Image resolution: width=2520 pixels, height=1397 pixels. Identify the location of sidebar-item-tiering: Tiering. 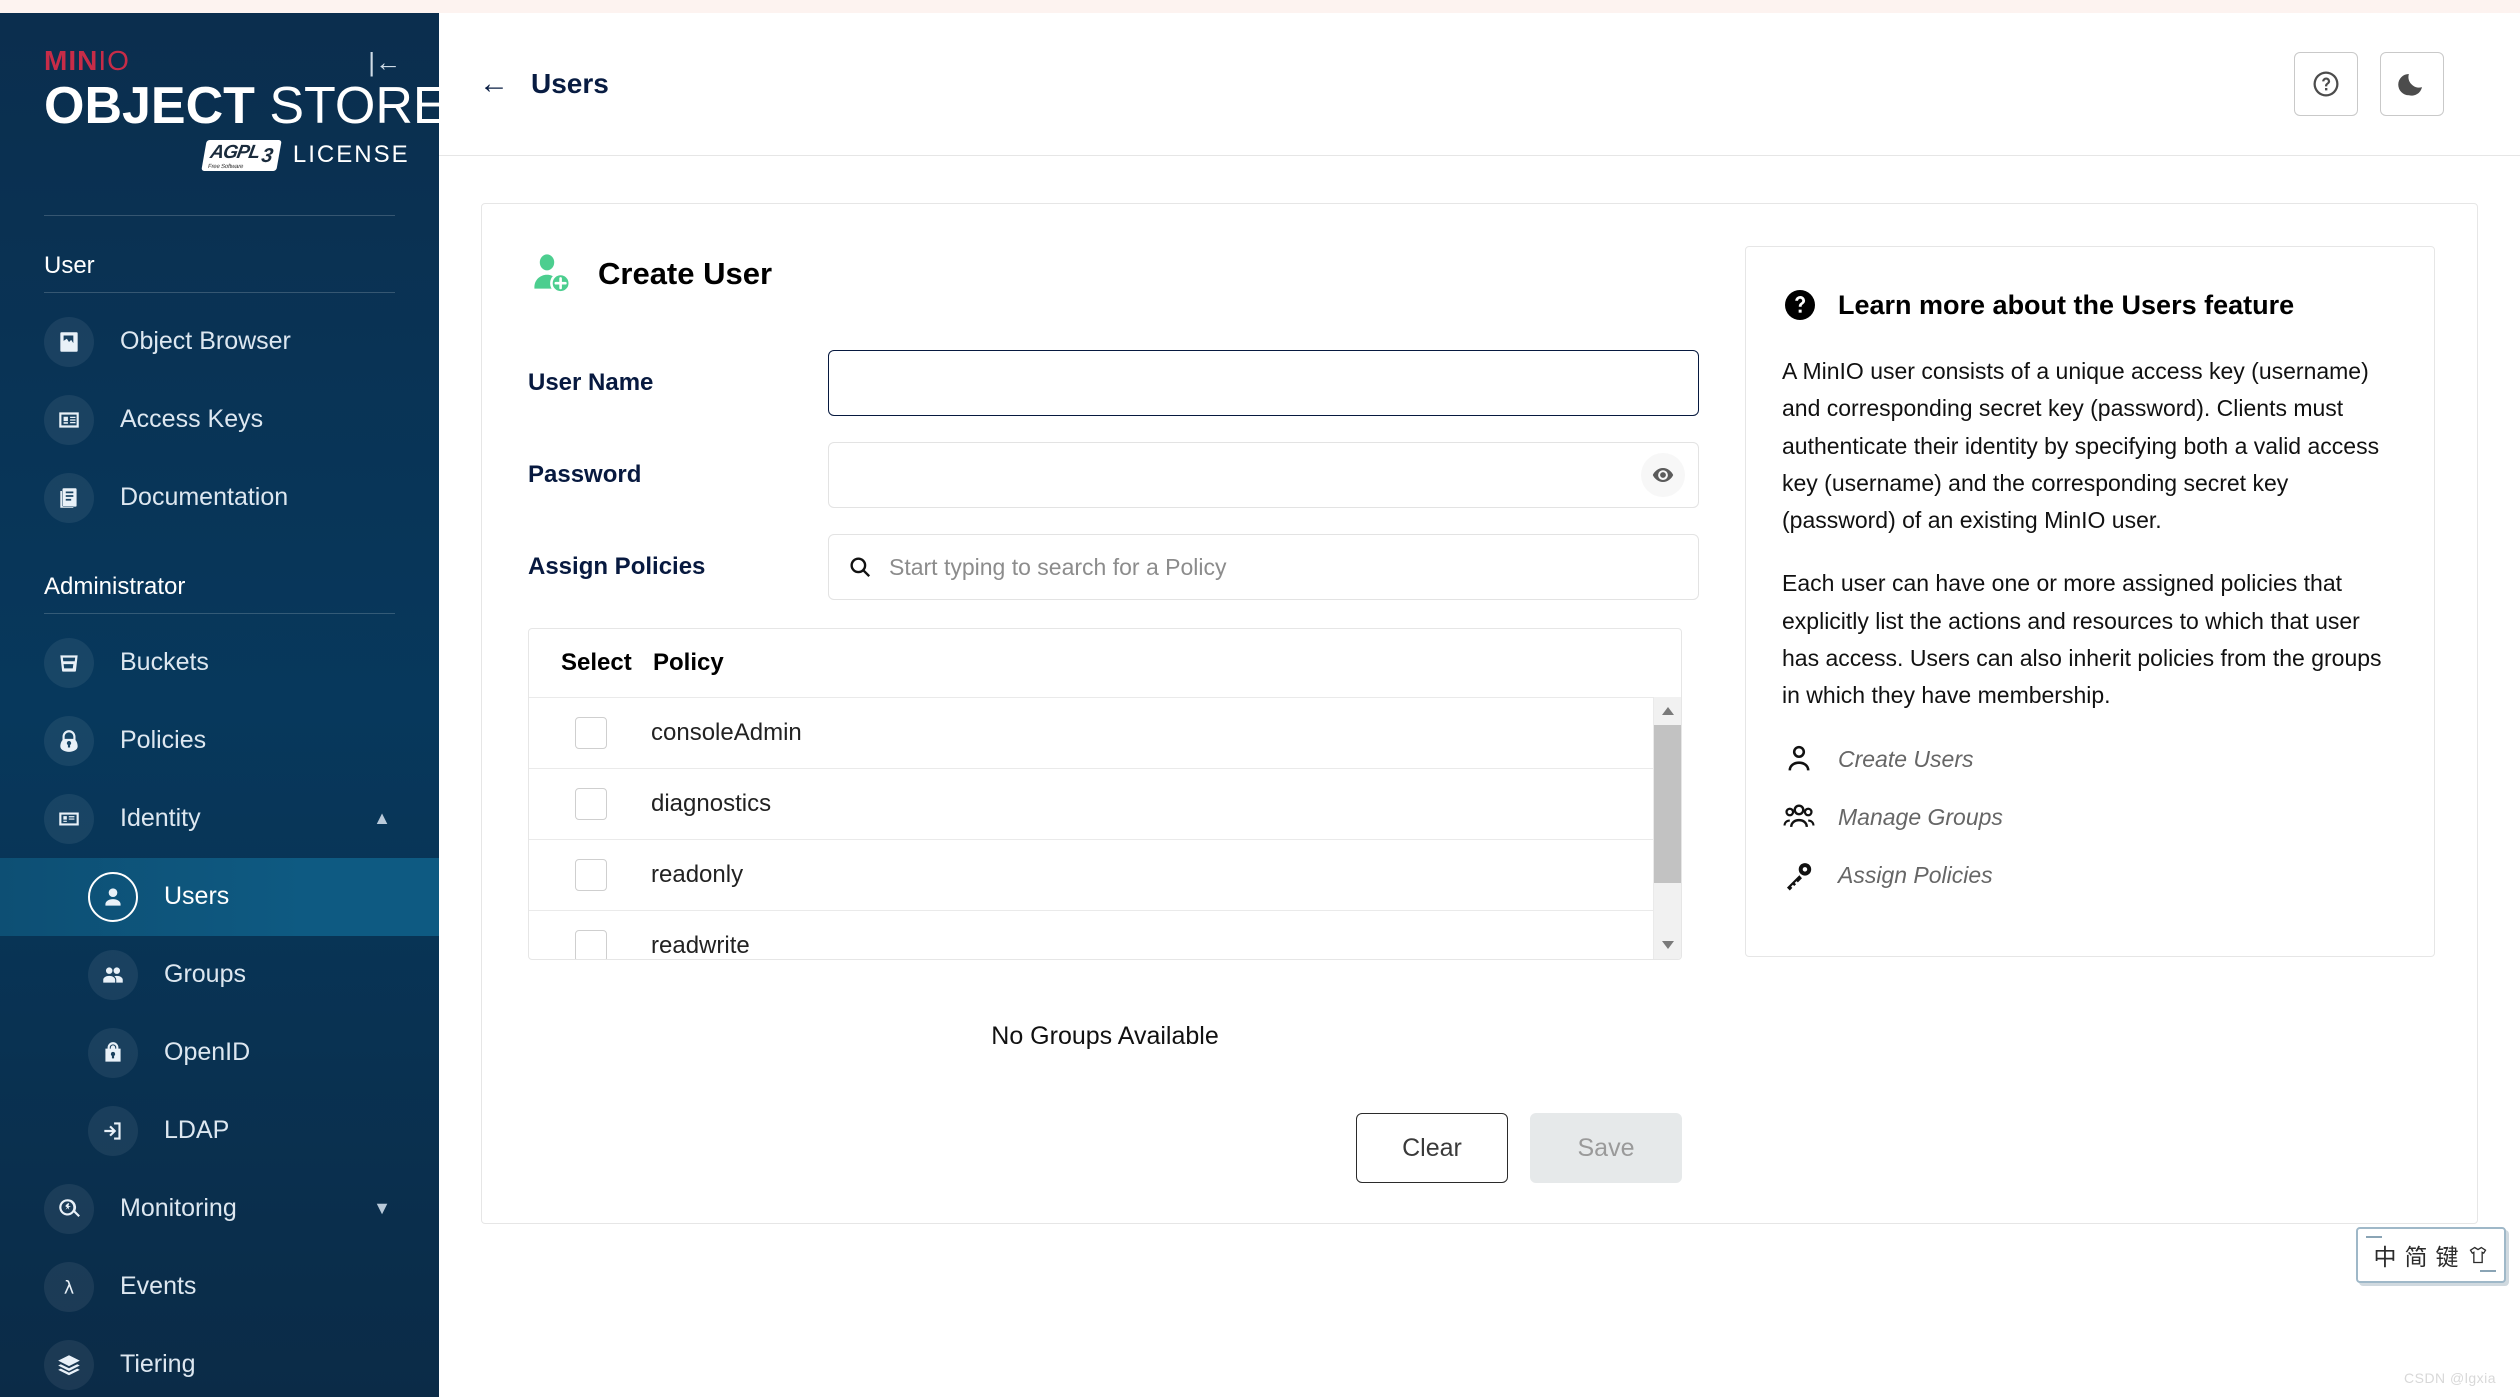
(219, 1361).